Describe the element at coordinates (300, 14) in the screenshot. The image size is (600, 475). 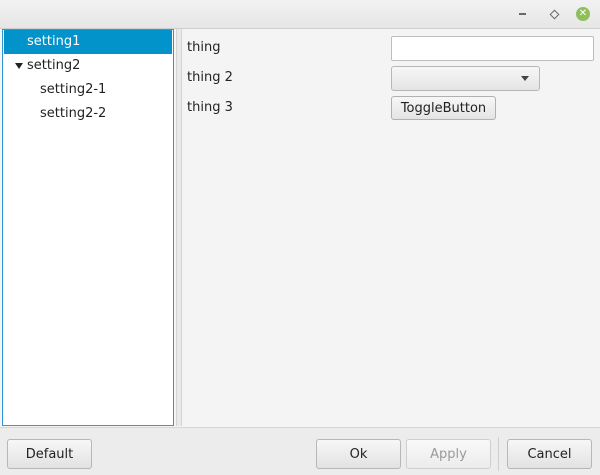
I see `title-bar: ✕` at that location.